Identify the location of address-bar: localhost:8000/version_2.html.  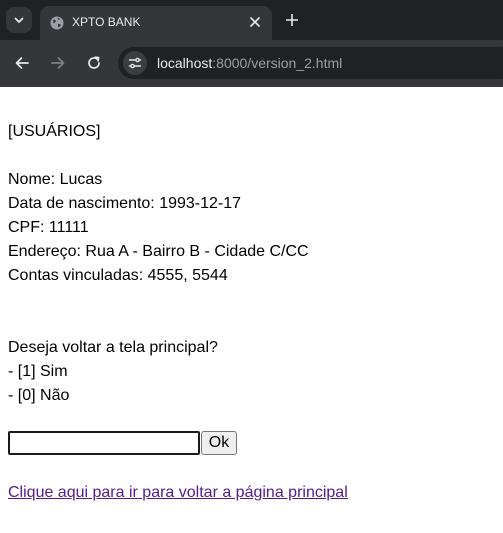
(310, 63).